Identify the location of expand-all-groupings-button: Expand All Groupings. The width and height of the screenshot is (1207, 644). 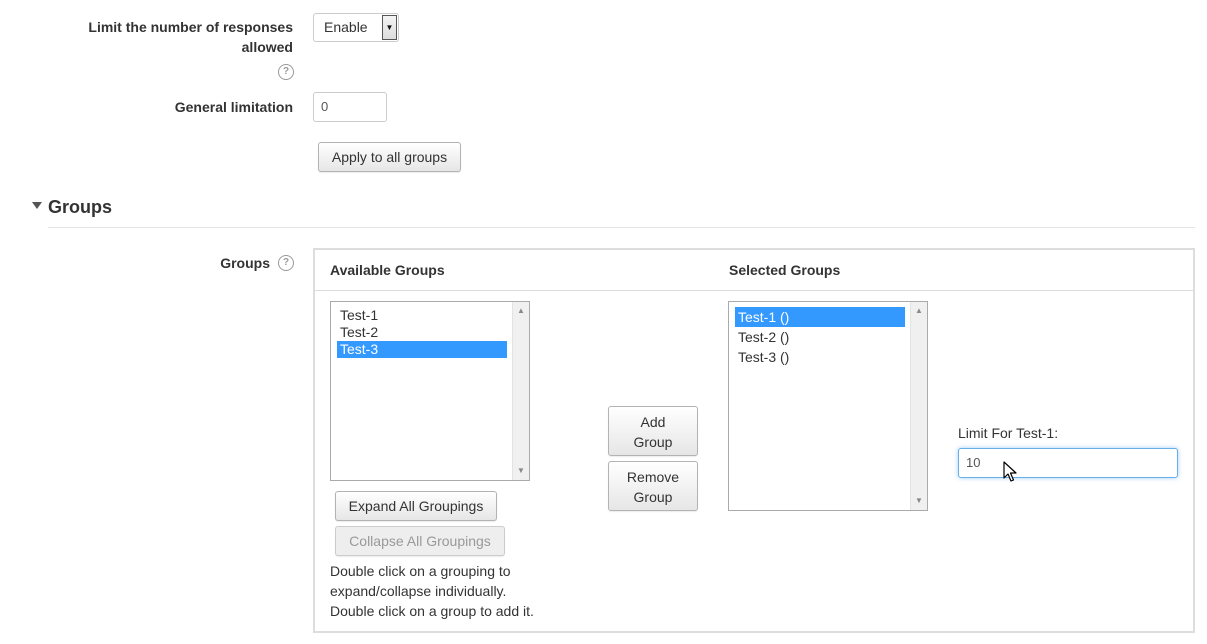
(416, 506).